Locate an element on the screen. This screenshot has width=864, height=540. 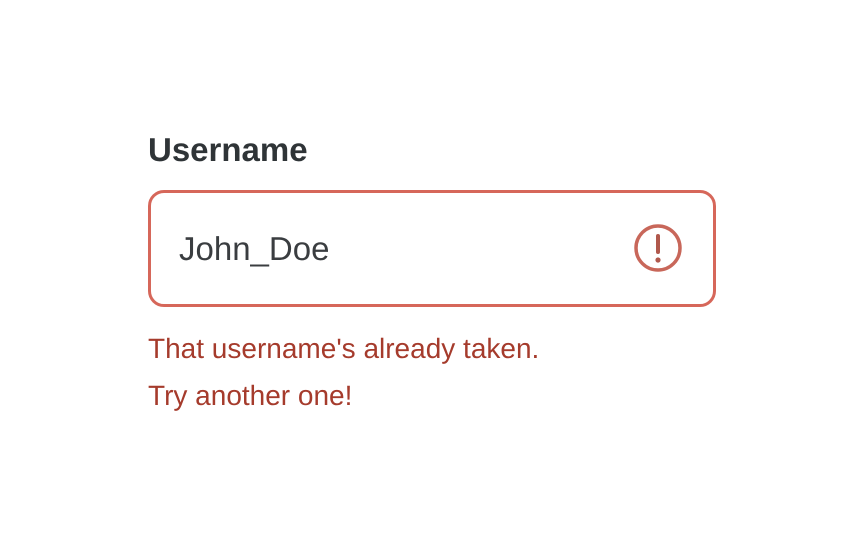
error-message: Try another one! is located at coordinates (250, 396).